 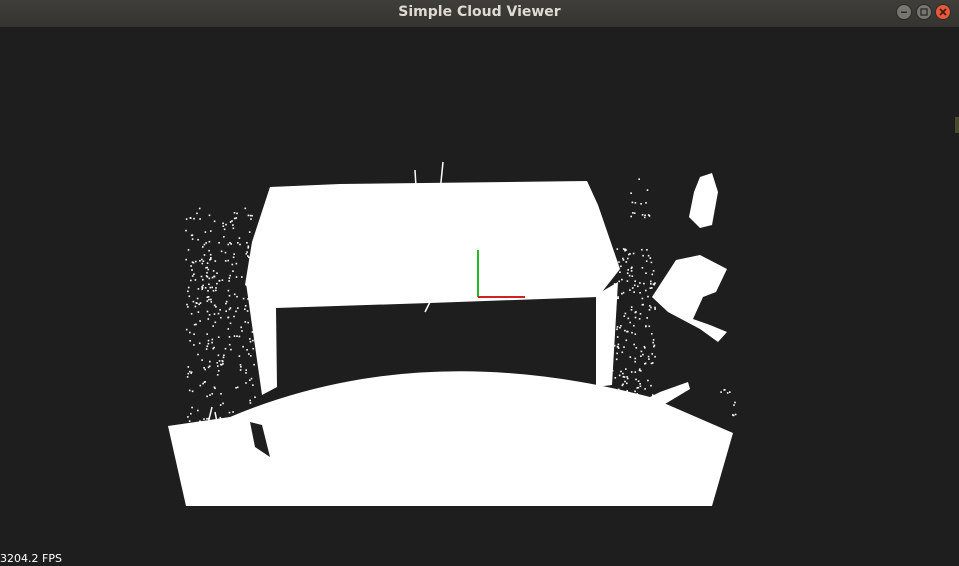 I want to click on title-bar: Simple Cloud Viewer, so click(x=479, y=13).